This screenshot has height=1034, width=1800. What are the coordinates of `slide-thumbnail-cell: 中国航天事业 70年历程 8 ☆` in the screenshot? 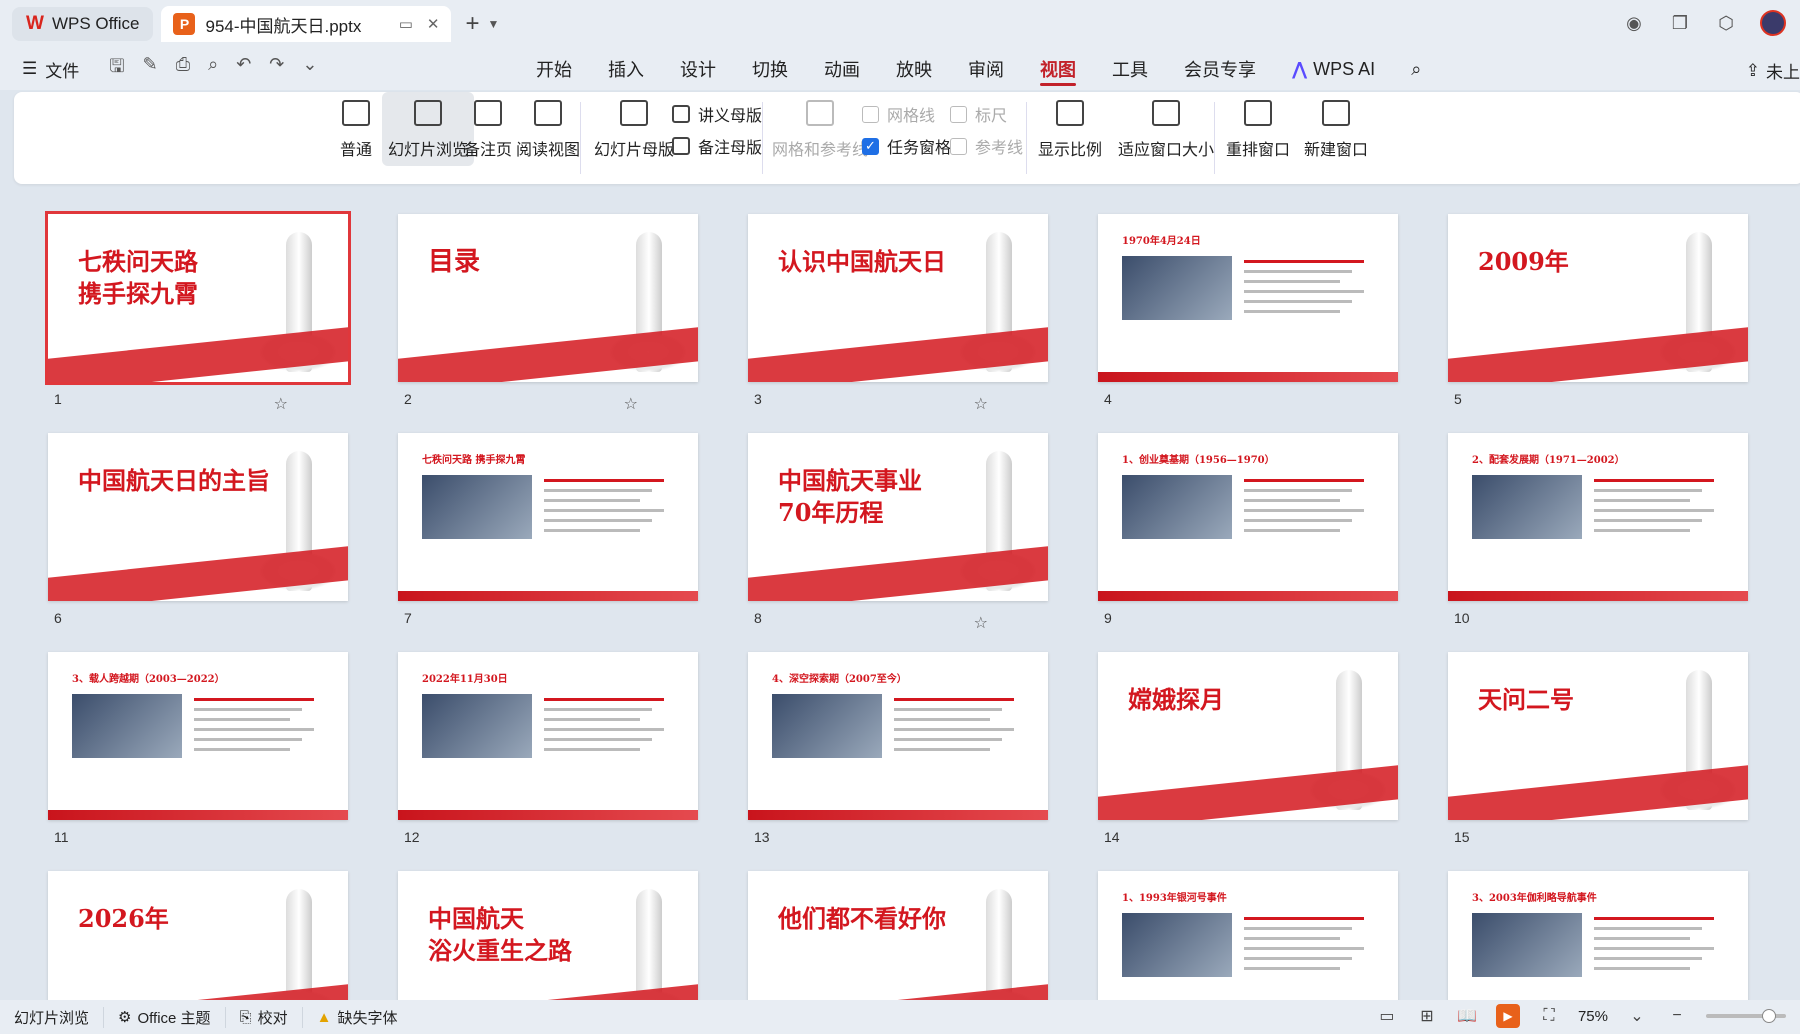 It's located at (898, 532).